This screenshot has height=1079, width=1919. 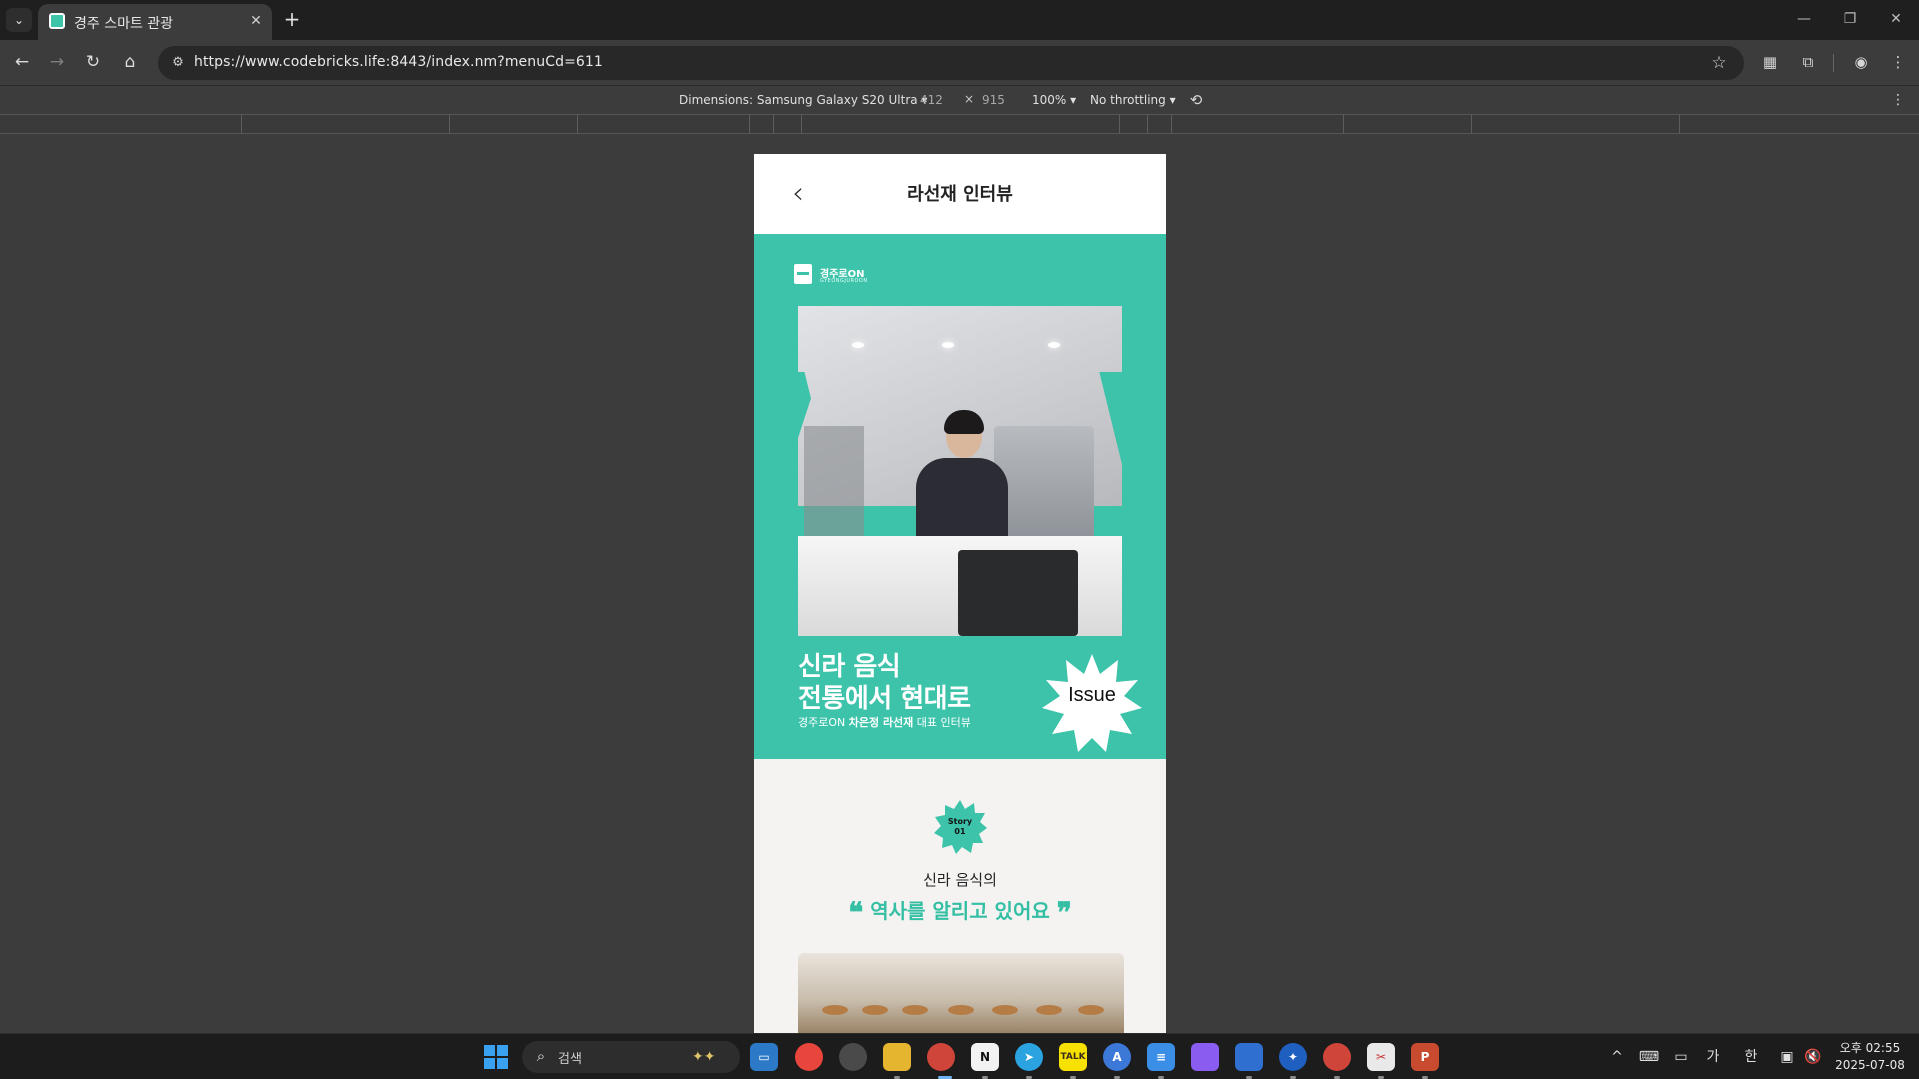 I want to click on display-icon: ▭, so click(x=1681, y=1057).